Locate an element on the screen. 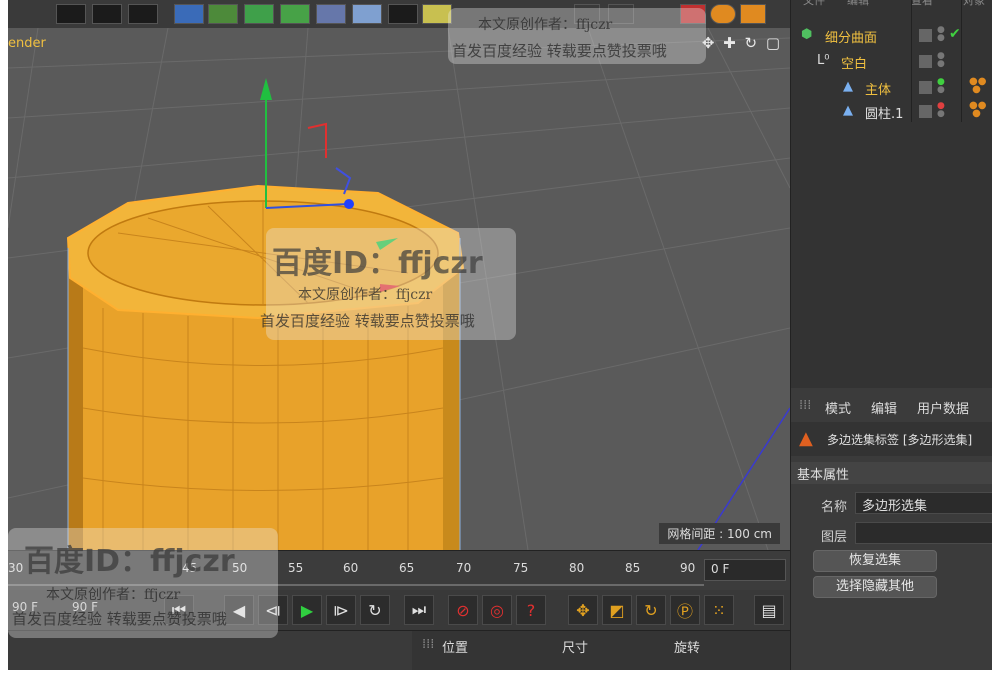 This screenshot has width=1000, height=679. attribute-header: ▲ 多边选集标签 [多边形选集] is located at coordinates (891, 439).